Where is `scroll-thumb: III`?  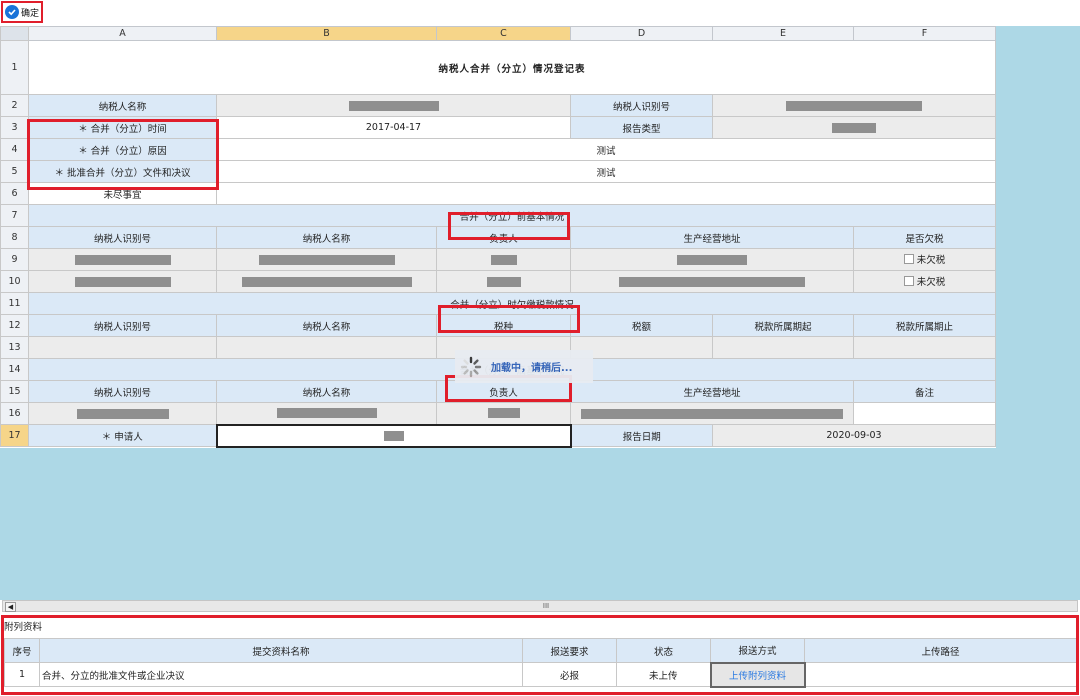 scroll-thumb: III is located at coordinates (546, 606).